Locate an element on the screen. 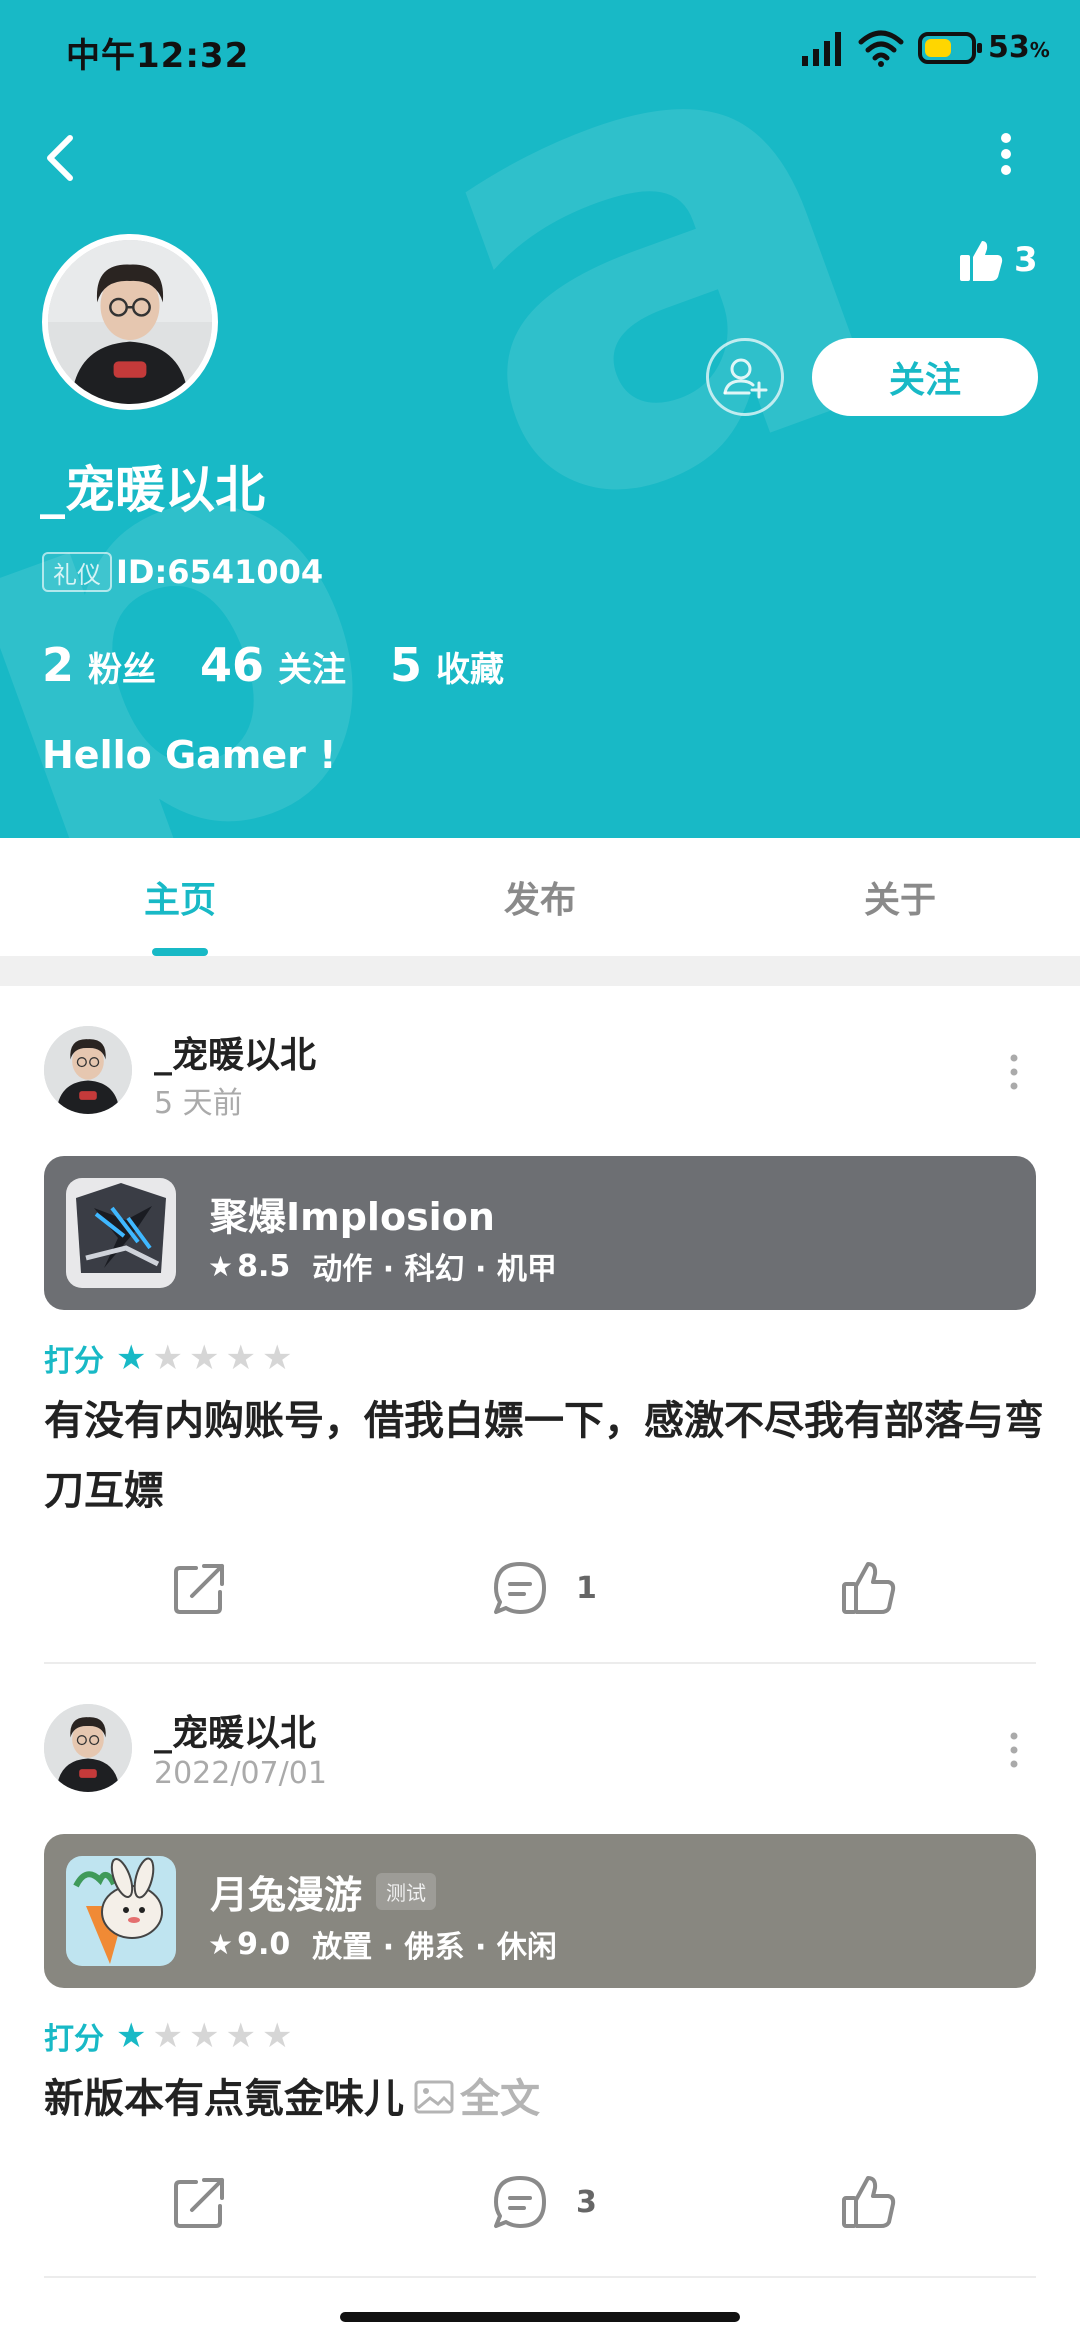 This screenshot has height=2340, width=1080. game-icon-implosion is located at coordinates (121, 1233).